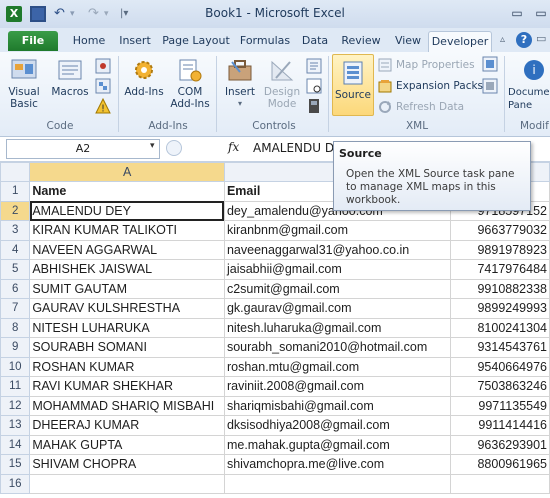  I want to click on cell-email: raviniit.2008@gmail.com, so click(337, 386).